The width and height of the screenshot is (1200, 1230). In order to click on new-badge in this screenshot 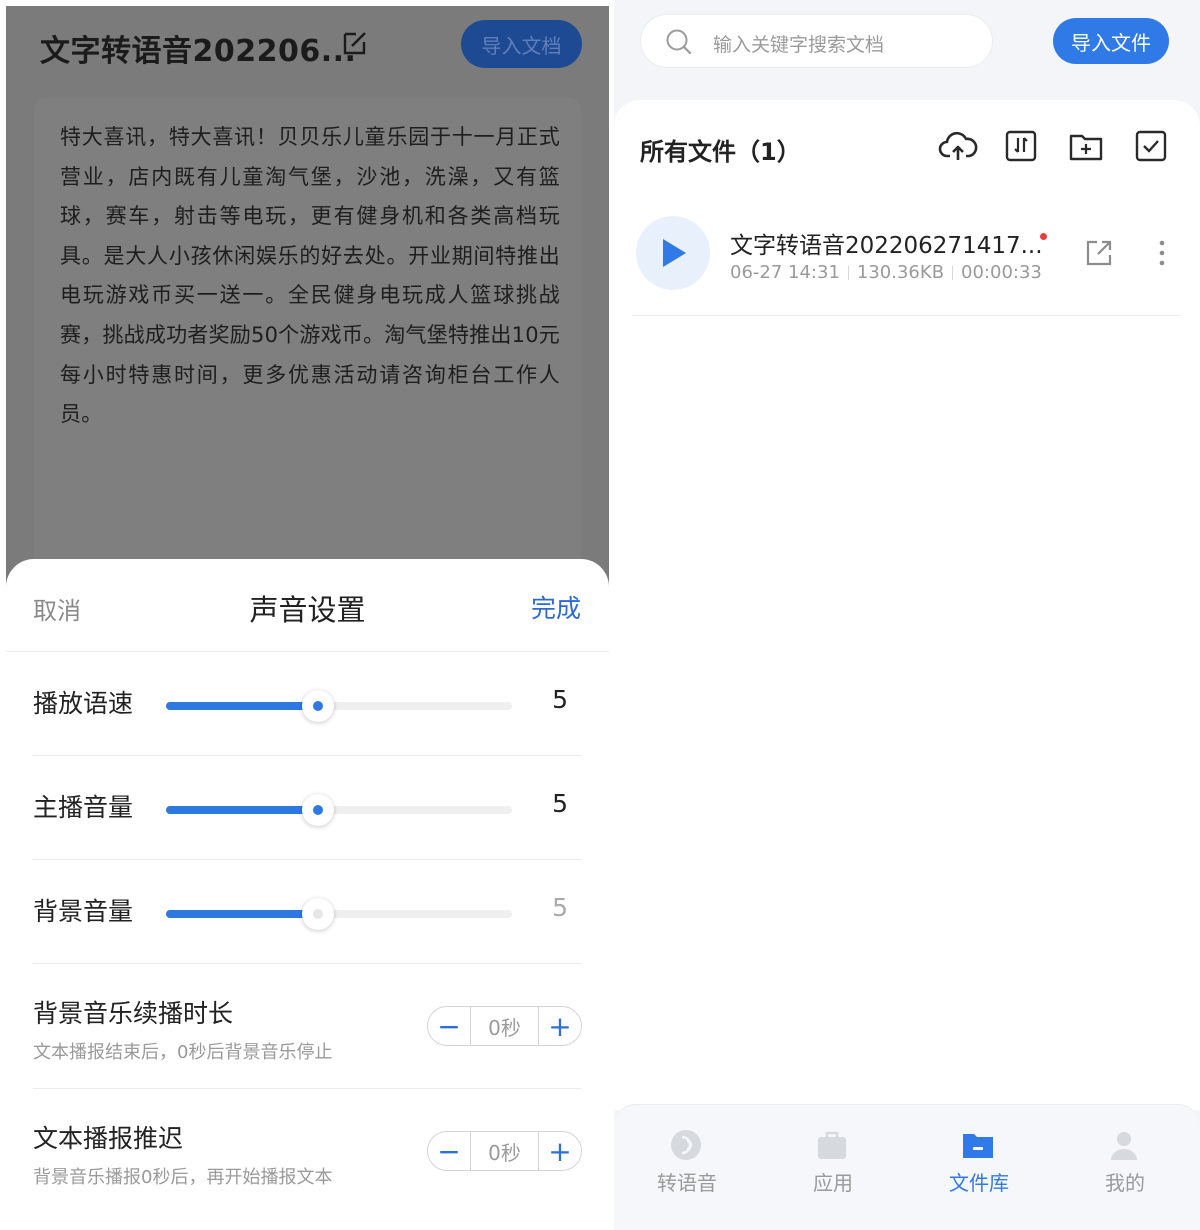, I will do `click(1043, 236)`.